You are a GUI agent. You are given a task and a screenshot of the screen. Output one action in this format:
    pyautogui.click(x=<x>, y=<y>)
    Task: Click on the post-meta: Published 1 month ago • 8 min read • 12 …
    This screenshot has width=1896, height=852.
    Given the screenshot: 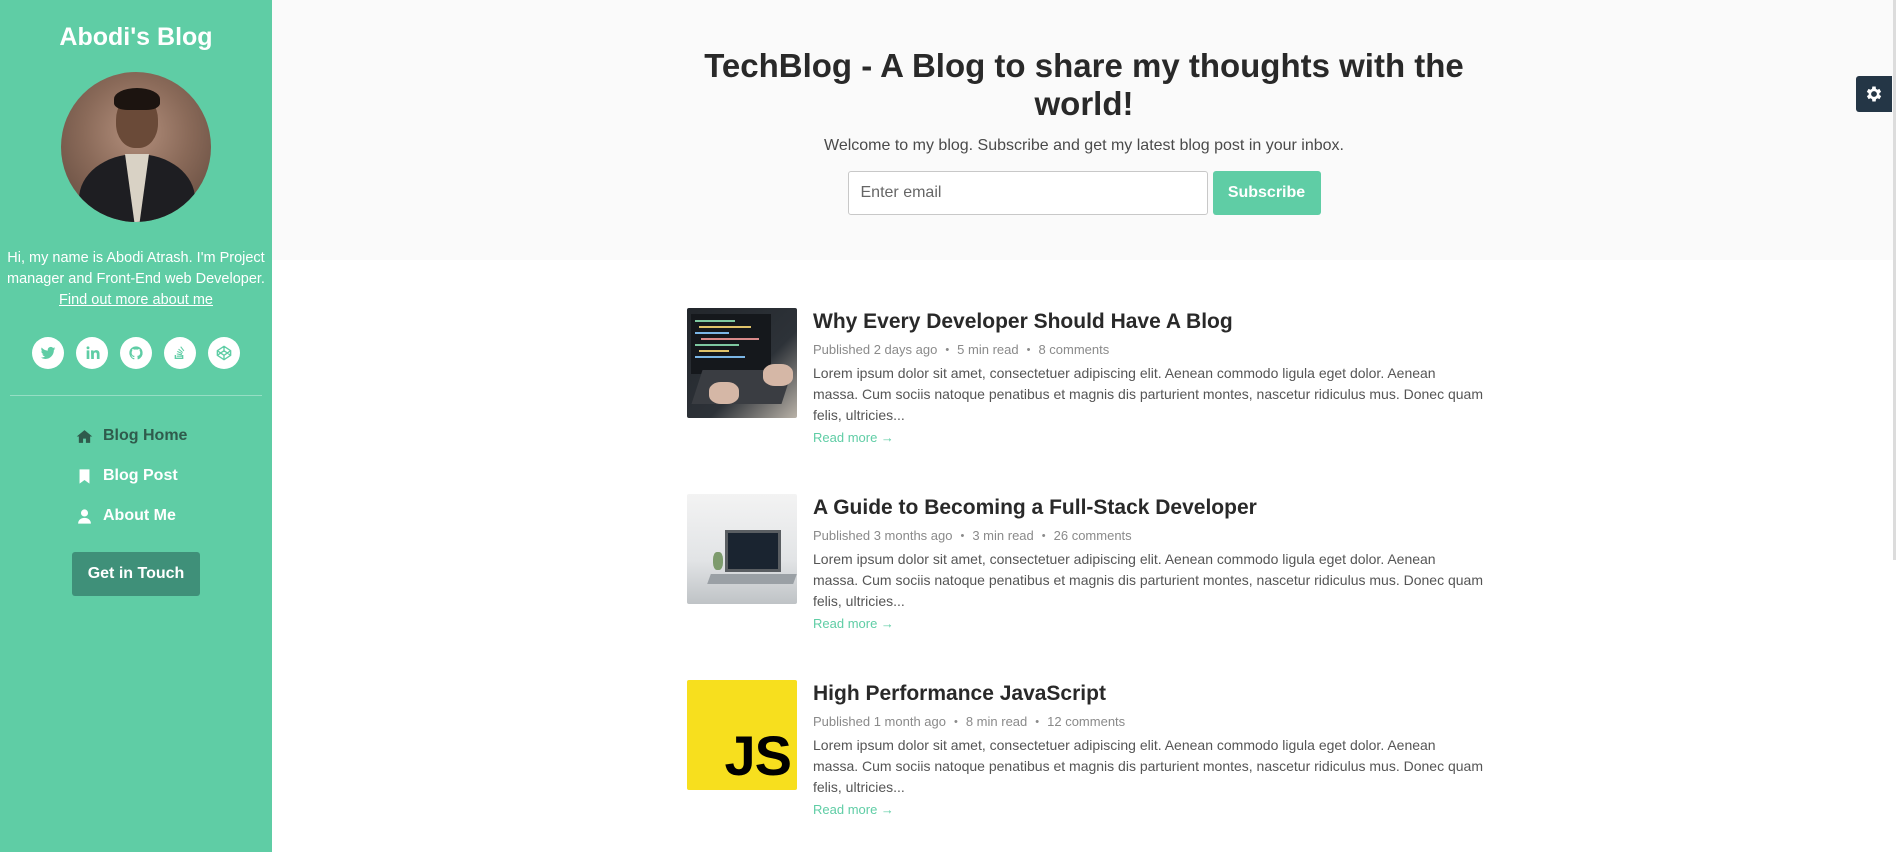 What is the action you would take?
    pyautogui.click(x=1148, y=721)
    